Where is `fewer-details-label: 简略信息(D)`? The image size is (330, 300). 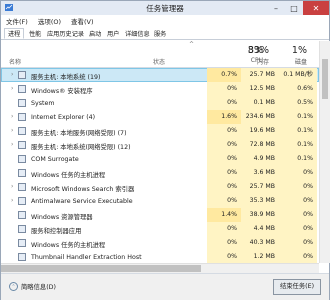
fewer-details-label: 简略信息(D) is located at coordinates (38, 287).